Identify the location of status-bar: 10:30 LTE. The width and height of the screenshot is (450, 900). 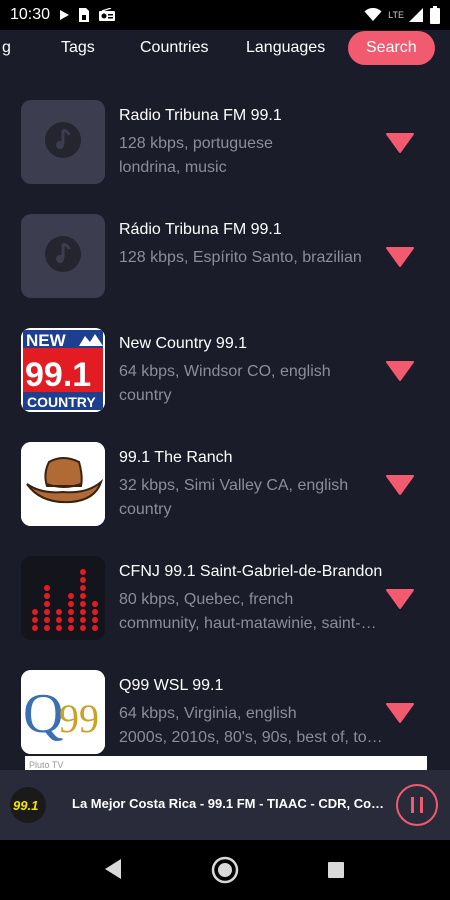
(225, 15).